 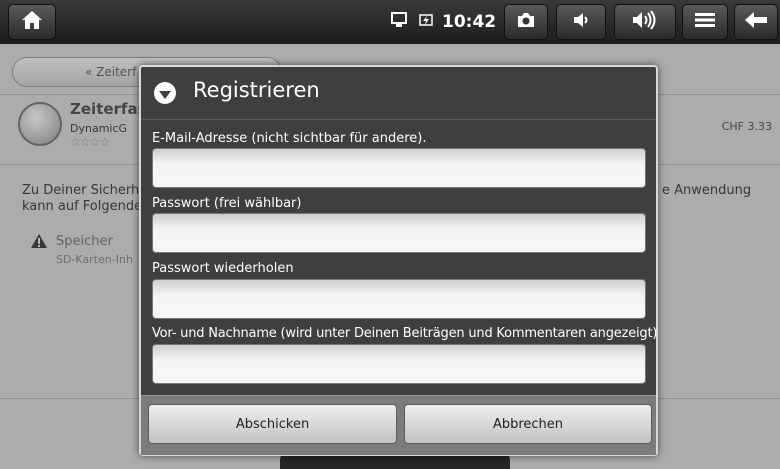 I want to click on fullname-field, so click(x=399, y=364).